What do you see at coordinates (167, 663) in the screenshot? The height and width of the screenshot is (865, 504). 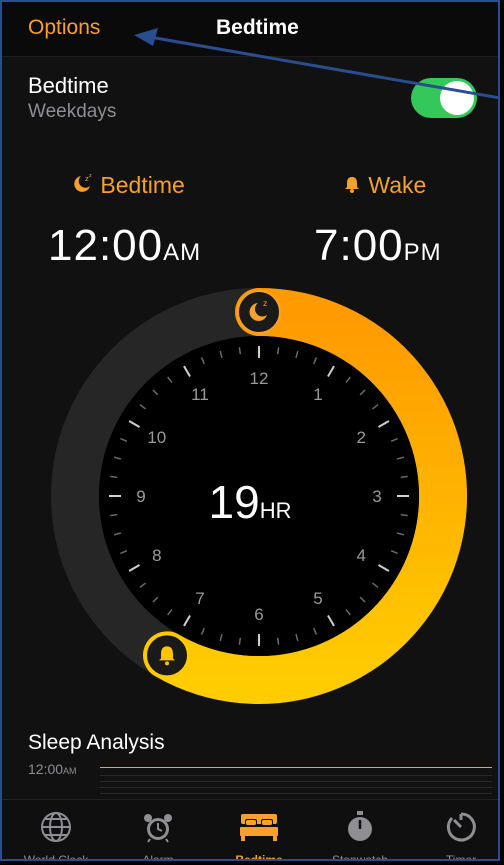 I see `bell-clapper` at bounding box center [167, 663].